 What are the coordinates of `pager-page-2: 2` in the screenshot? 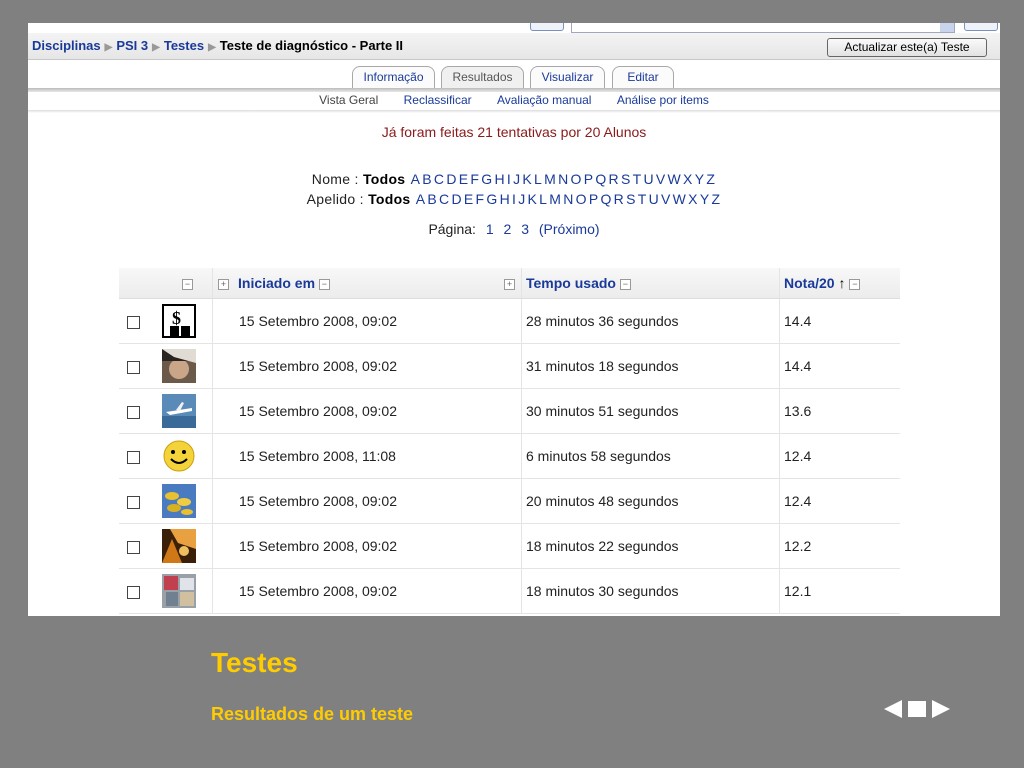 It's located at (508, 229).